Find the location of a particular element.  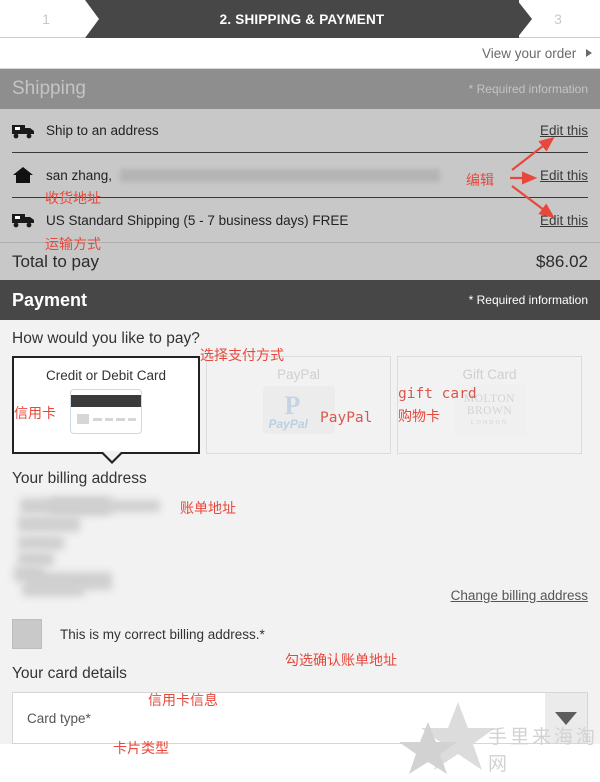

step-1-tab: 1 is located at coordinates (46, 19).